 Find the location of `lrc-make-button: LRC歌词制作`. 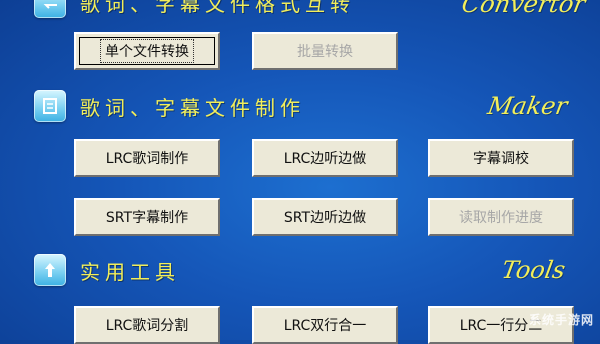

lrc-make-button: LRC歌词制作 is located at coordinates (147, 158).